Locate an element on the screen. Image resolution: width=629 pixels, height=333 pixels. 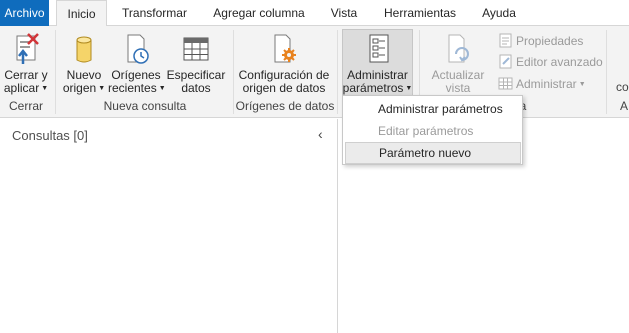
menu-item-manage-parameters: Administrar parámetros is located at coordinates (432, 109).